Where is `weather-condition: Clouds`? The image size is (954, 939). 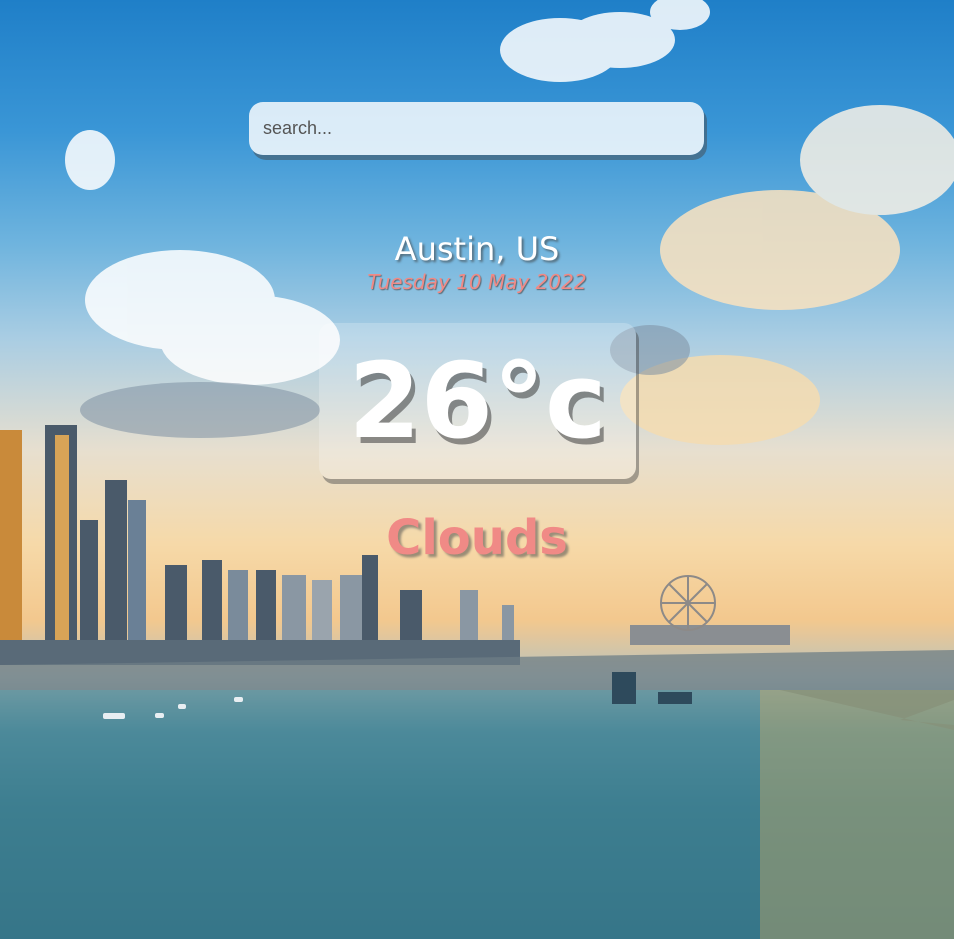
weather-condition: Clouds is located at coordinates (477, 538).